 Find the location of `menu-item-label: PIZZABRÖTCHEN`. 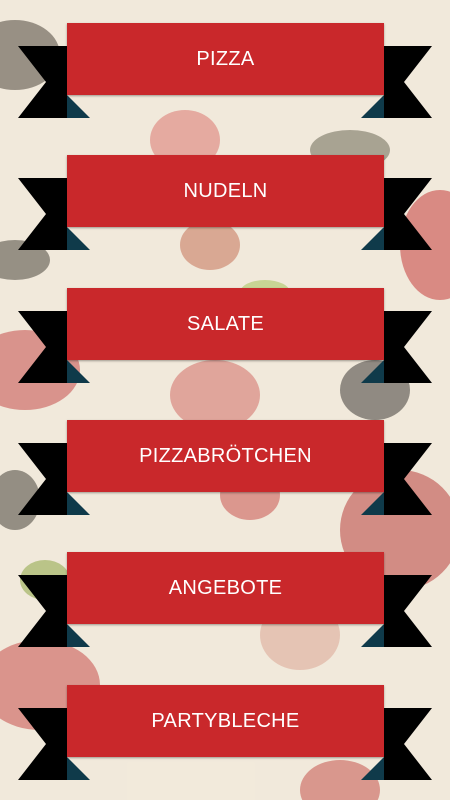

menu-item-label: PIZZABRÖTCHEN is located at coordinates (225, 455).